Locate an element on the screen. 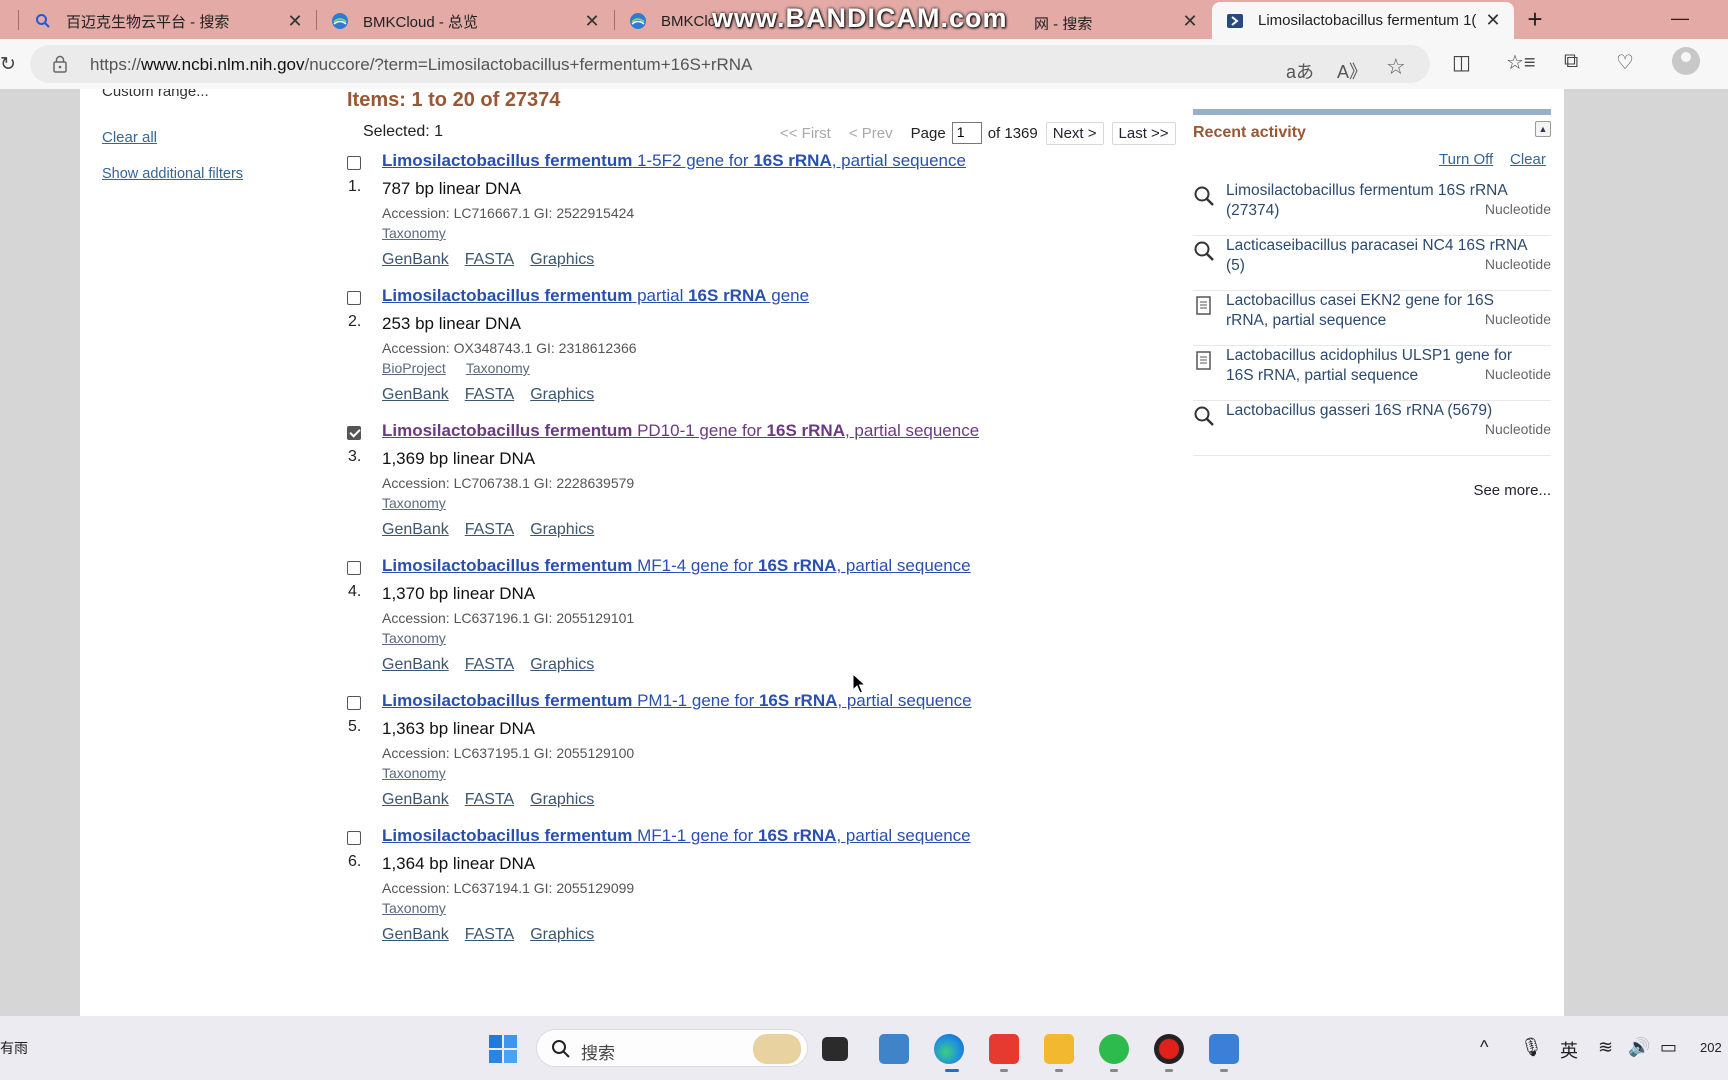  profile-avatar is located at coordinates (1686, 61).